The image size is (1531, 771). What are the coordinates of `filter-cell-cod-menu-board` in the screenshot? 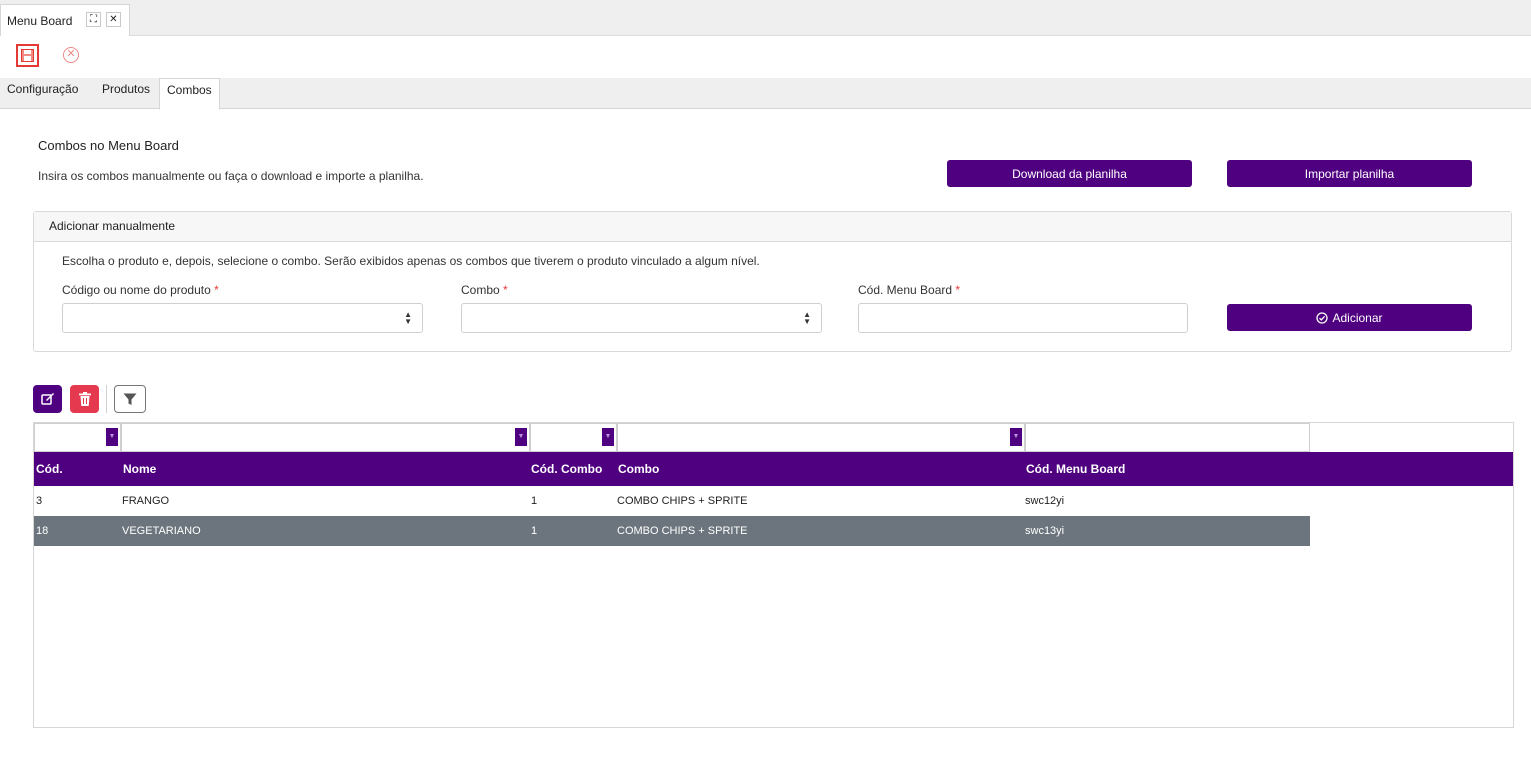 It's located at (1167, 437).